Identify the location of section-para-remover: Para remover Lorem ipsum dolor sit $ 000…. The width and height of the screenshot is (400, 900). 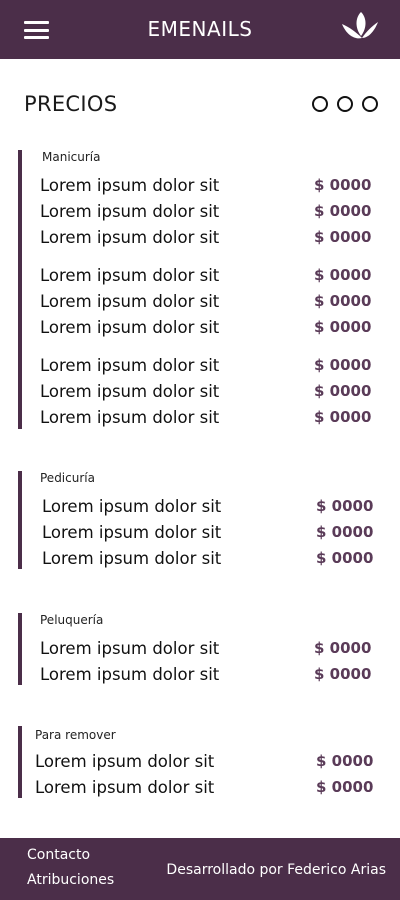
(200, 762).